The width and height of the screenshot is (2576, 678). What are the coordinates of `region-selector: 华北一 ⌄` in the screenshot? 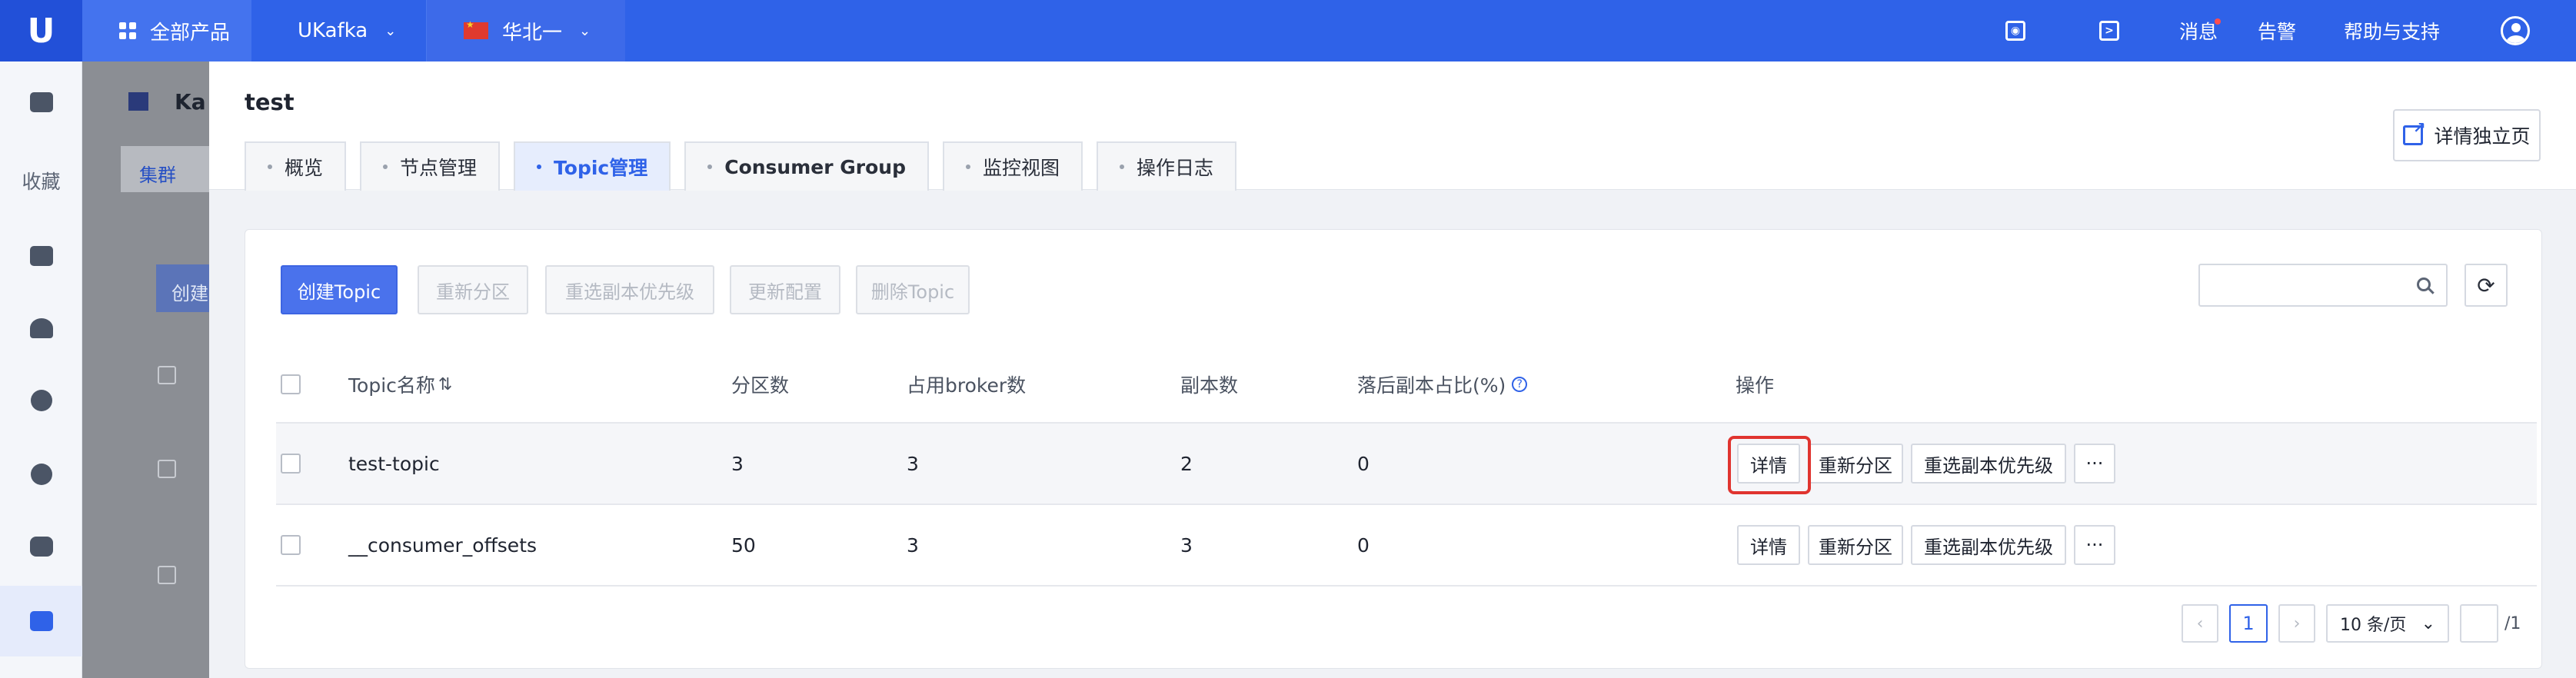 It's located at (526, 30).